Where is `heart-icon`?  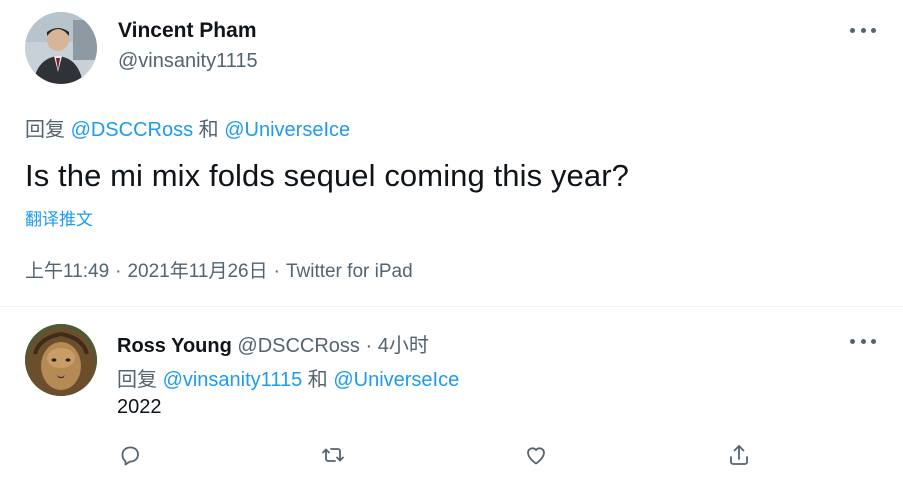 heart-icon is located at coordinates (536, 456).